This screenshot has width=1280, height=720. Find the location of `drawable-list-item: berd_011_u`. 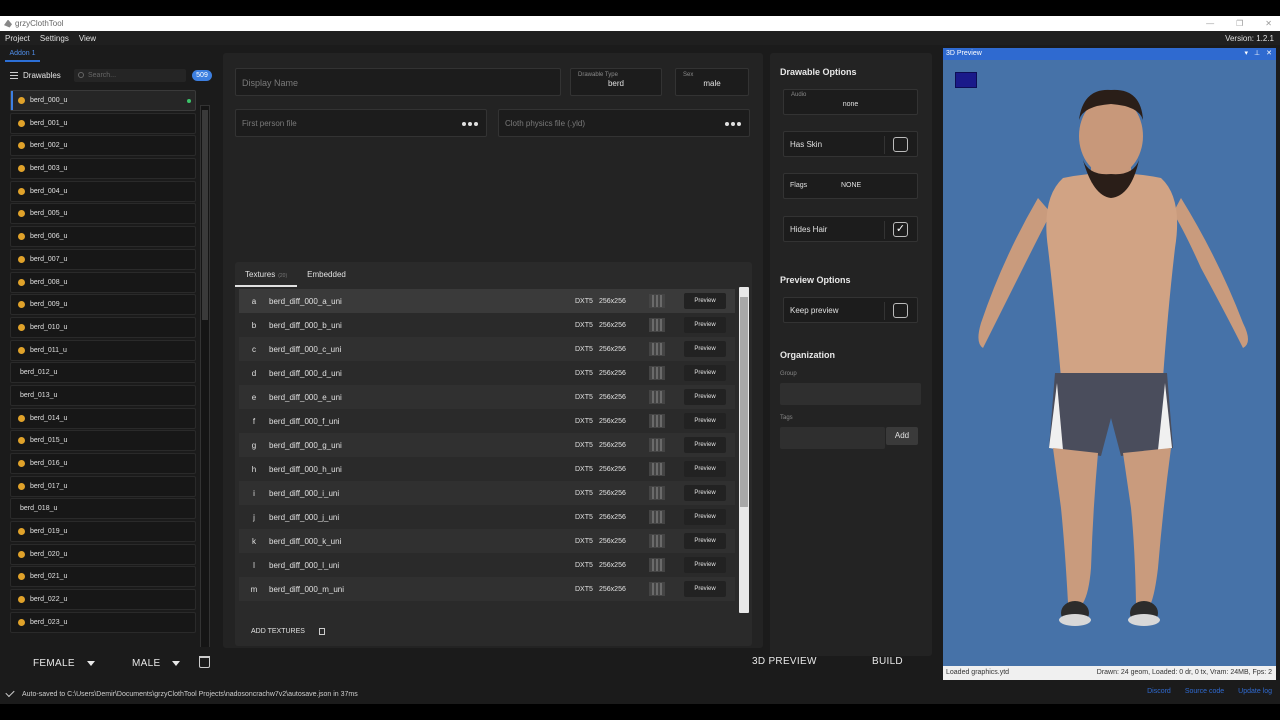

drawable-list-item: berd_011_u is located at coordinates (103, 350).